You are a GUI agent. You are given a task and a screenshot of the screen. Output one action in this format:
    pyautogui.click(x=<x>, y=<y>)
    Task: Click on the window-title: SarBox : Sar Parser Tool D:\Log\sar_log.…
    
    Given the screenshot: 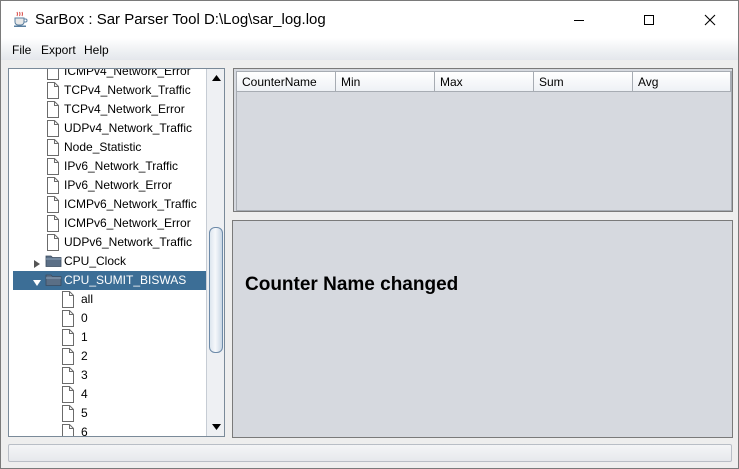 What is the action you would take?
    pyautogui.click(x=180, y=19)
    